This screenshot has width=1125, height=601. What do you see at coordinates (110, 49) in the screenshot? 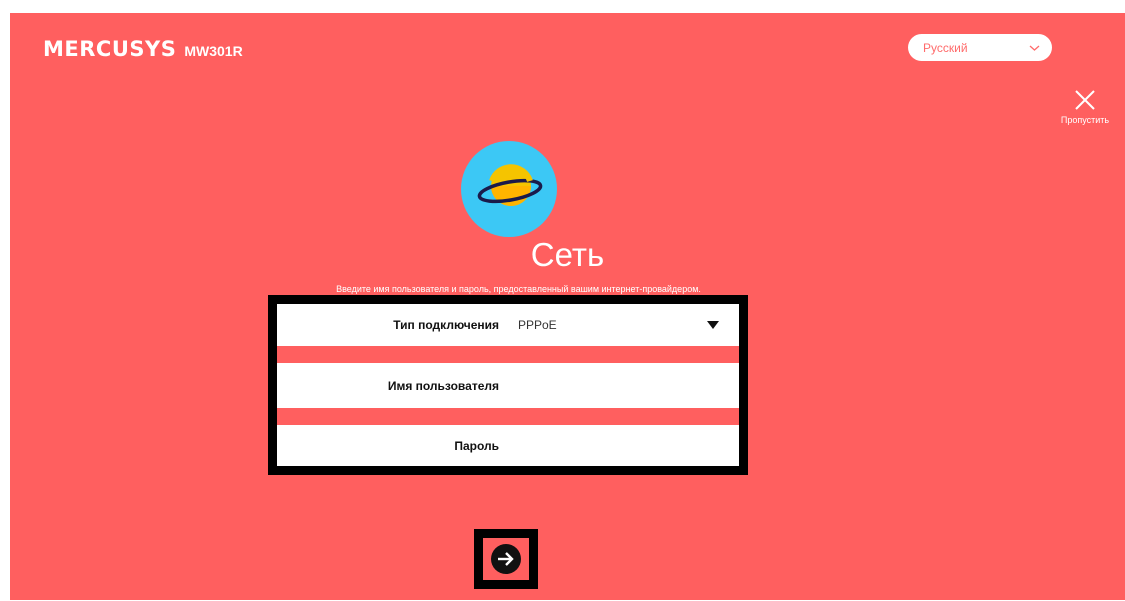
I see `brand-logo: MERCUSYS` at bounding box center [110, 49].